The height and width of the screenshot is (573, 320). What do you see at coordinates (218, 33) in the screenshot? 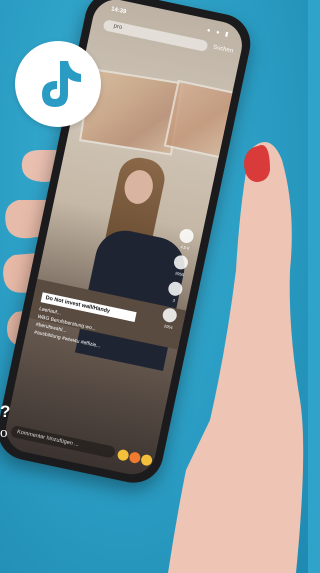
I see `status-icons: ● ● ▮` at bounding box center [218, 33].